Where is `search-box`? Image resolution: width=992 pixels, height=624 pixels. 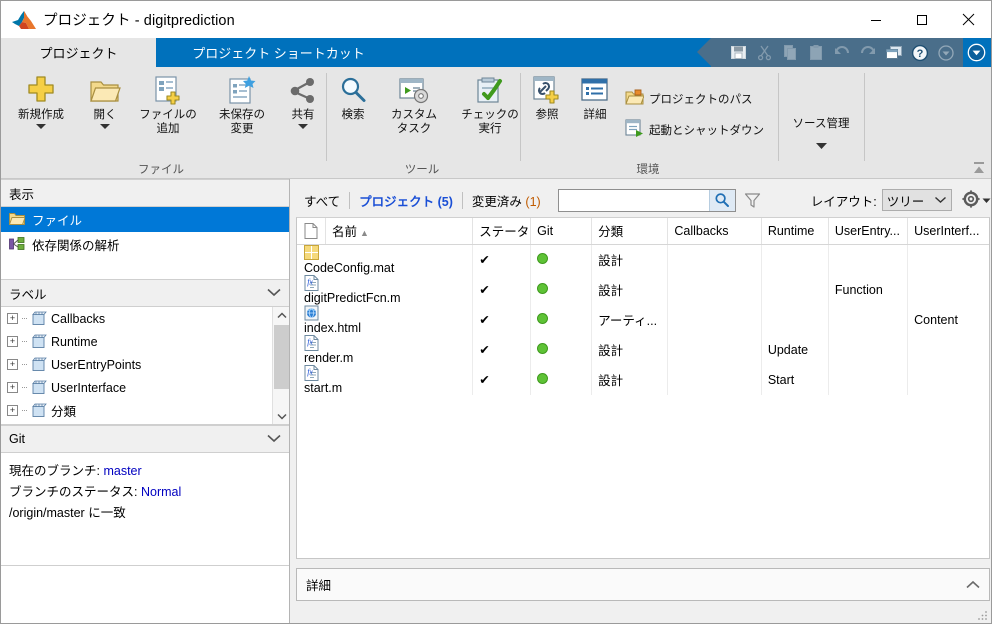
search-box is located at coordinates (646, 200).